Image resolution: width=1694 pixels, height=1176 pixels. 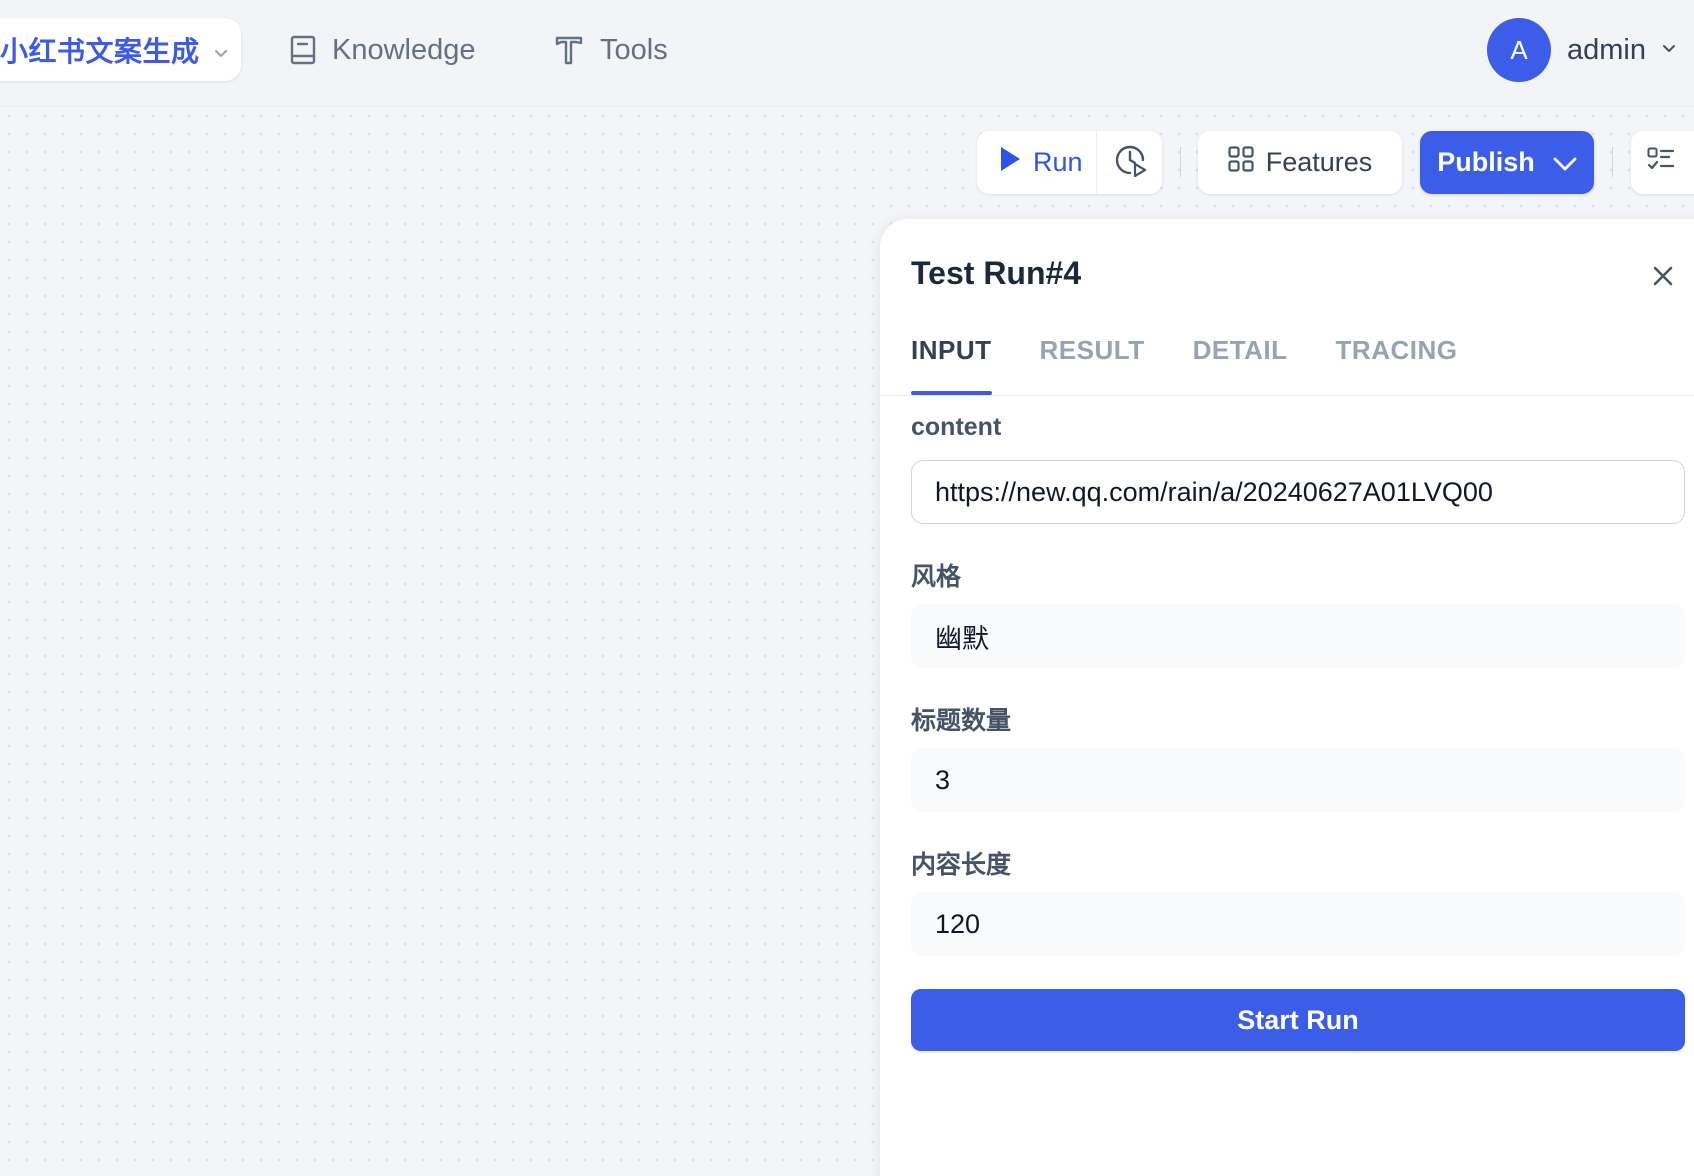 I want to click on grid-icon, so click(x=1241, y=162).